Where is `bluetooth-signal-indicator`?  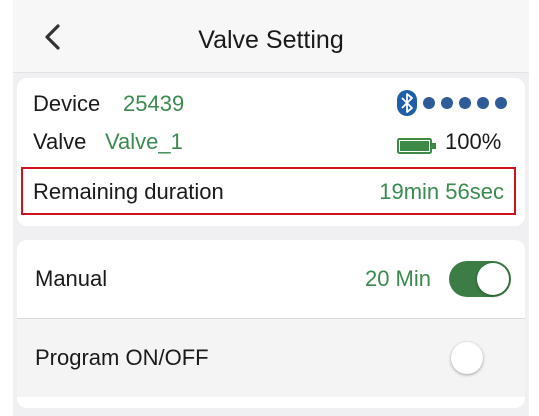 bluetooth-signal-indicator is located at coordinates (452, 103).